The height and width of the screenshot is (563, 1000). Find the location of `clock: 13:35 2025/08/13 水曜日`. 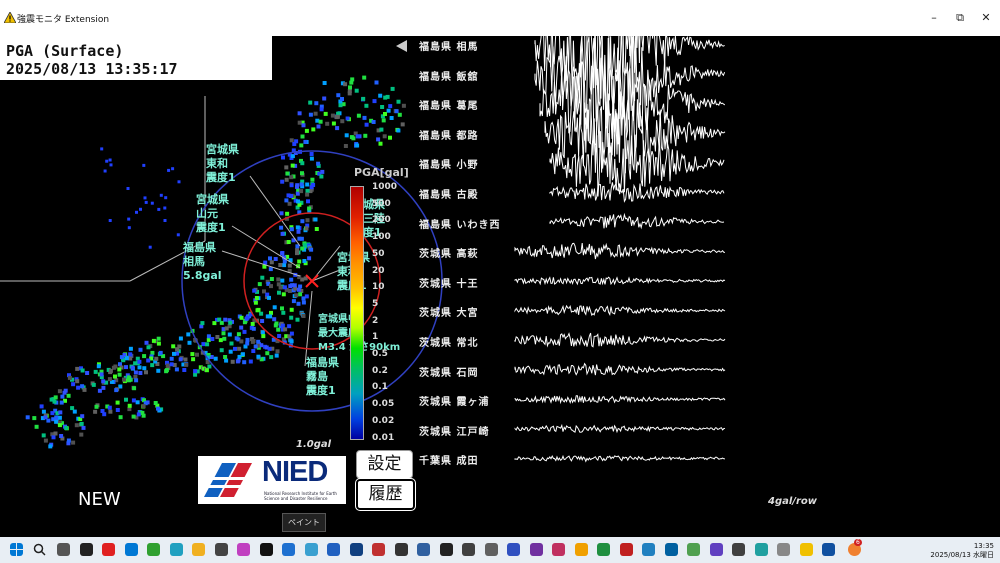

clock: 13:35 2025/08/13 水曜日 is located at coordinates (962, 551).